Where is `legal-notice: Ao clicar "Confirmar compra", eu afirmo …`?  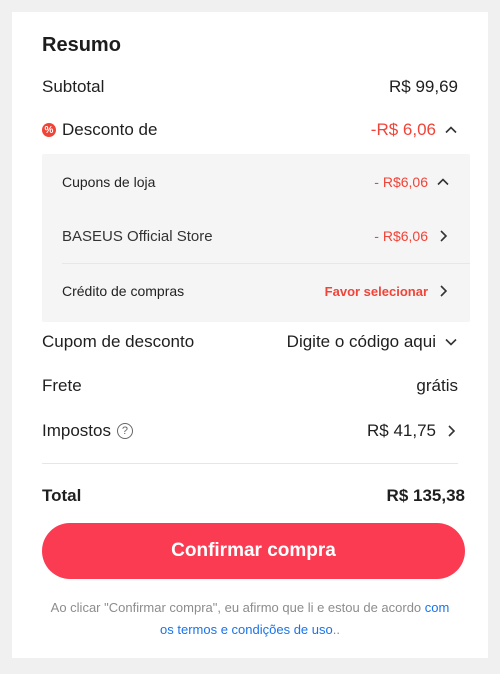
legal-notice: Ao clicar "Confirmar compra", eu afirmo … is located at coordinates (250, 619).